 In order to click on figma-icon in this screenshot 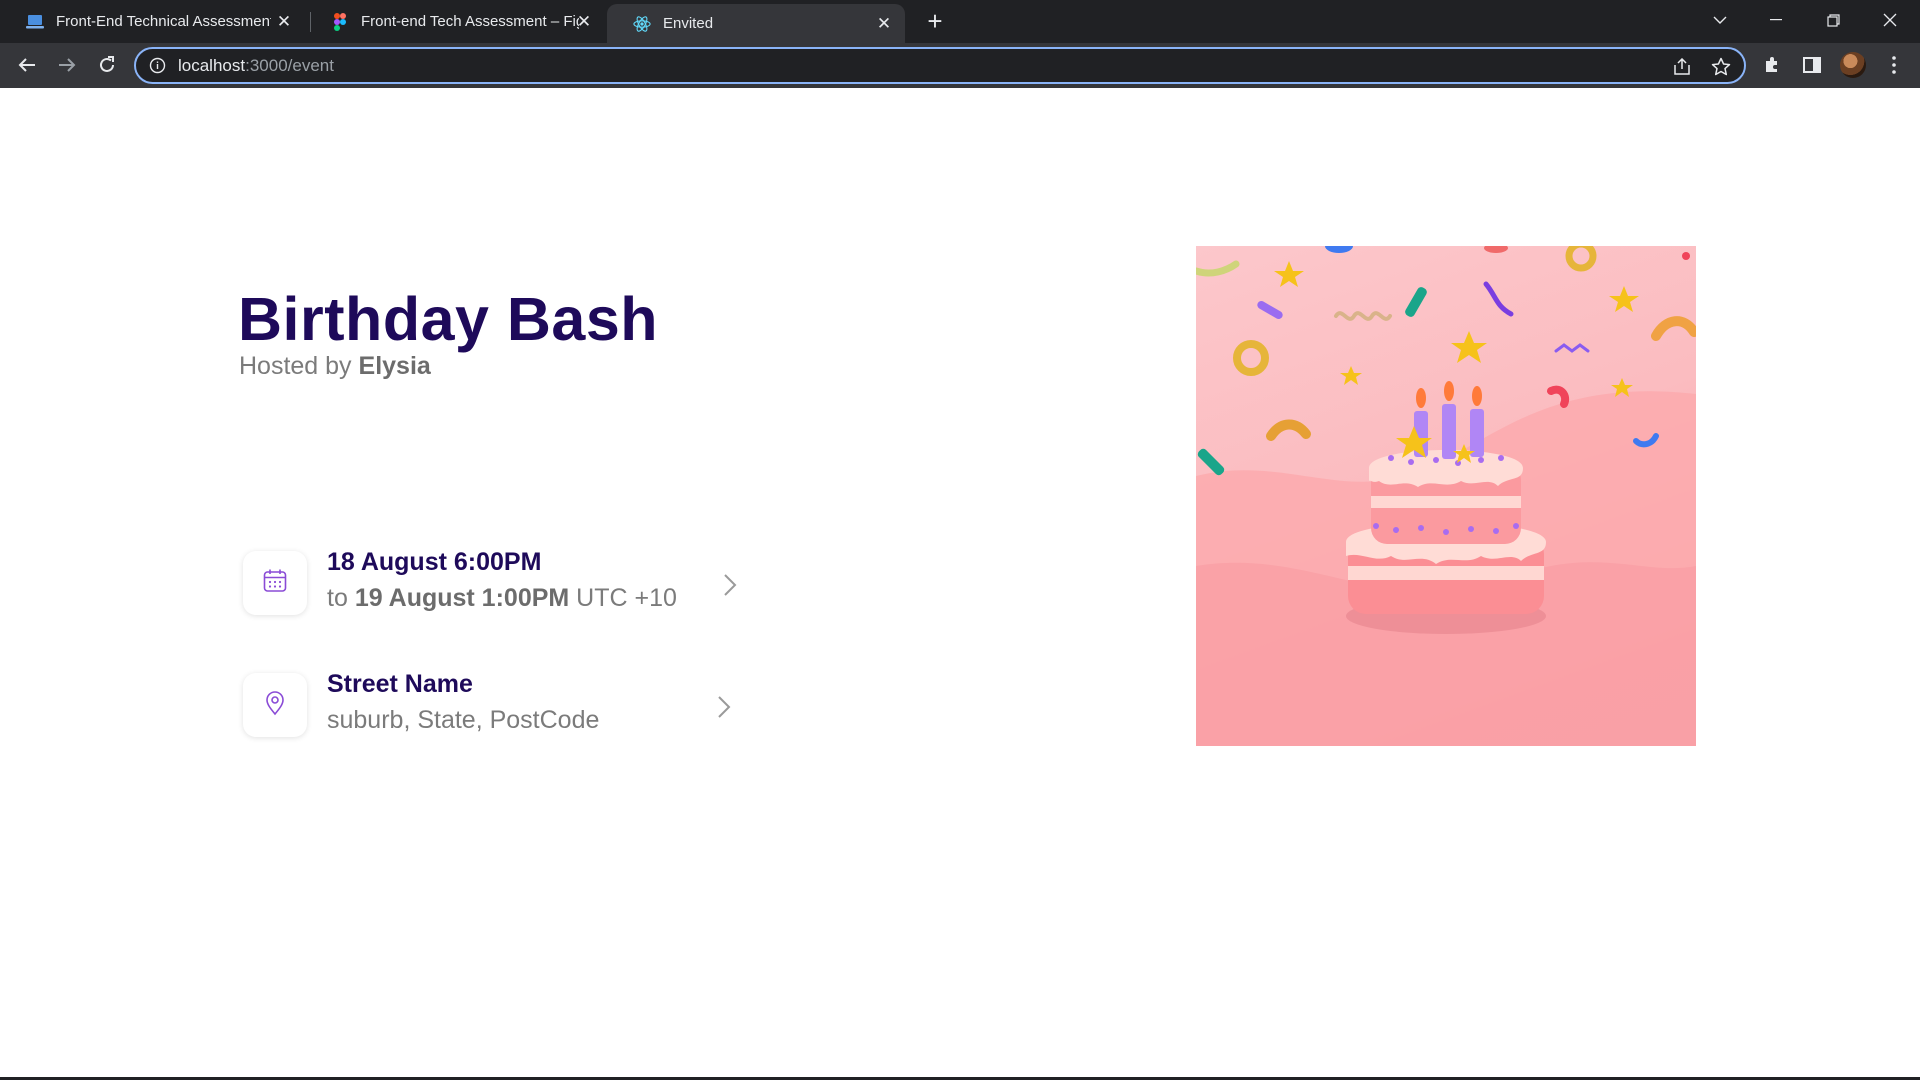, I will do `click(340, 21)`.